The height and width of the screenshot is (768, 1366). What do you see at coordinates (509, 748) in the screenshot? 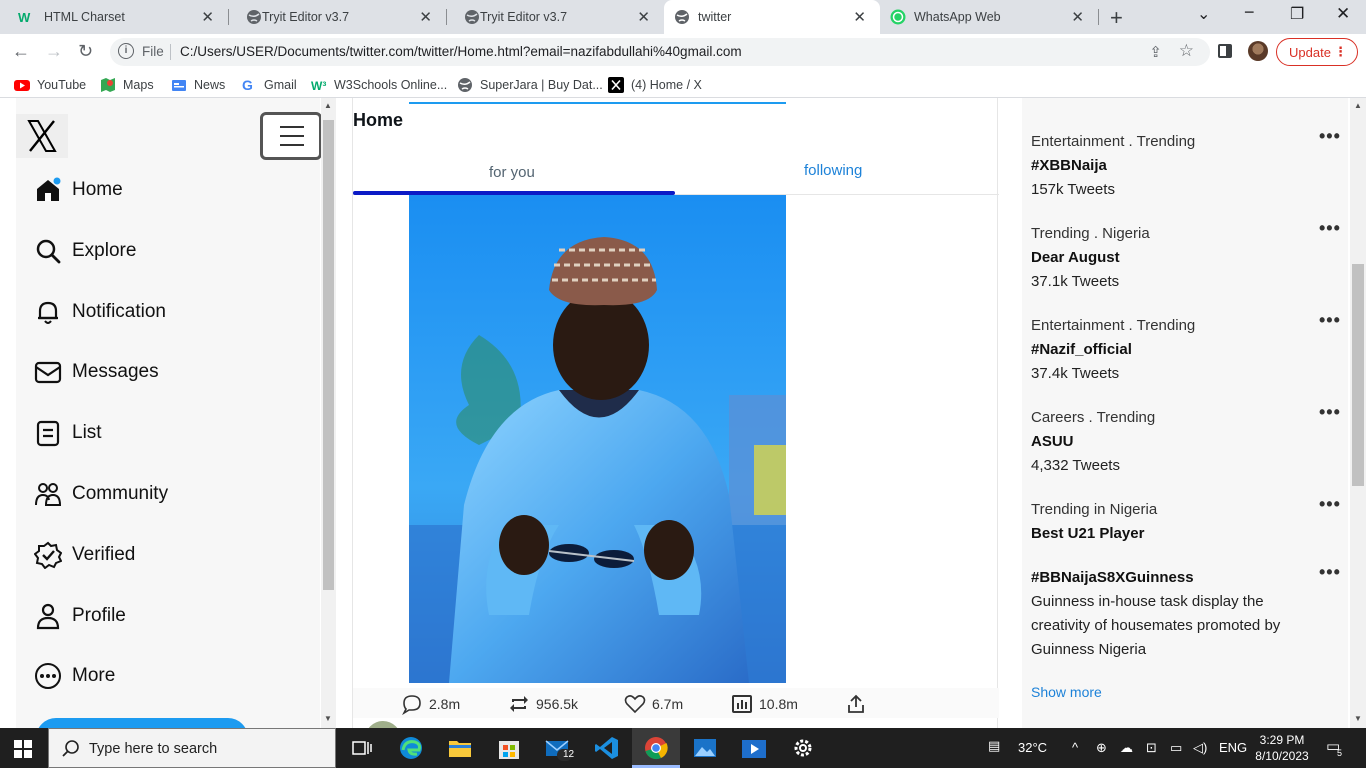
I see `store-icon` at bounding box center [509, 748].